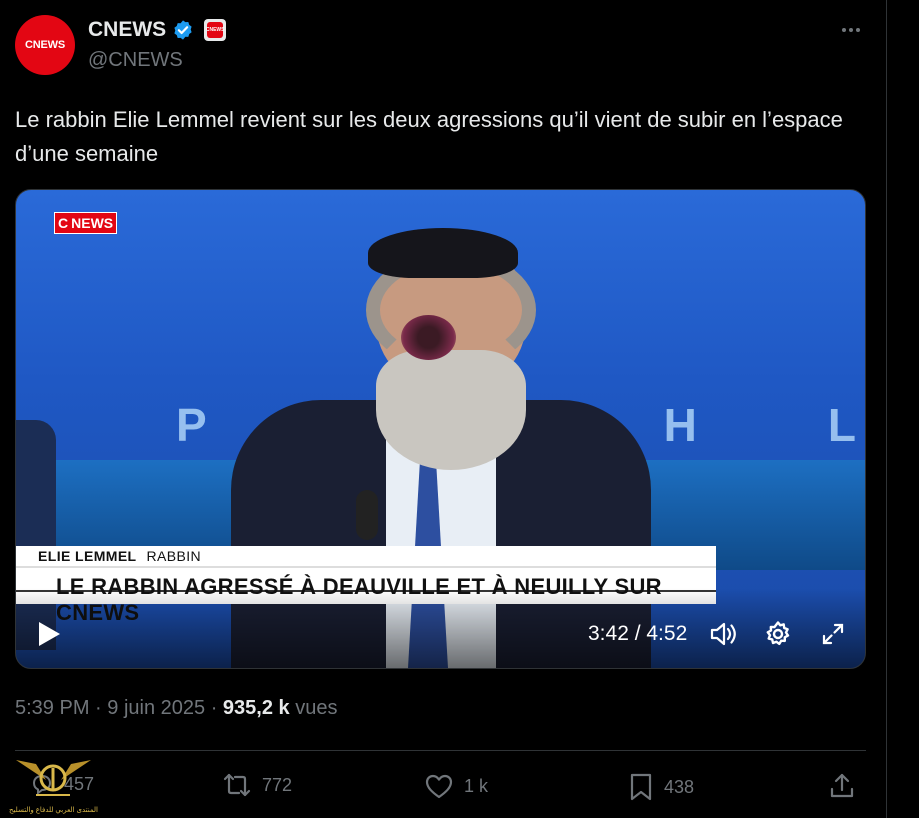  I want to click on avatar-logo-text: CNEWS, so click(45, 45).